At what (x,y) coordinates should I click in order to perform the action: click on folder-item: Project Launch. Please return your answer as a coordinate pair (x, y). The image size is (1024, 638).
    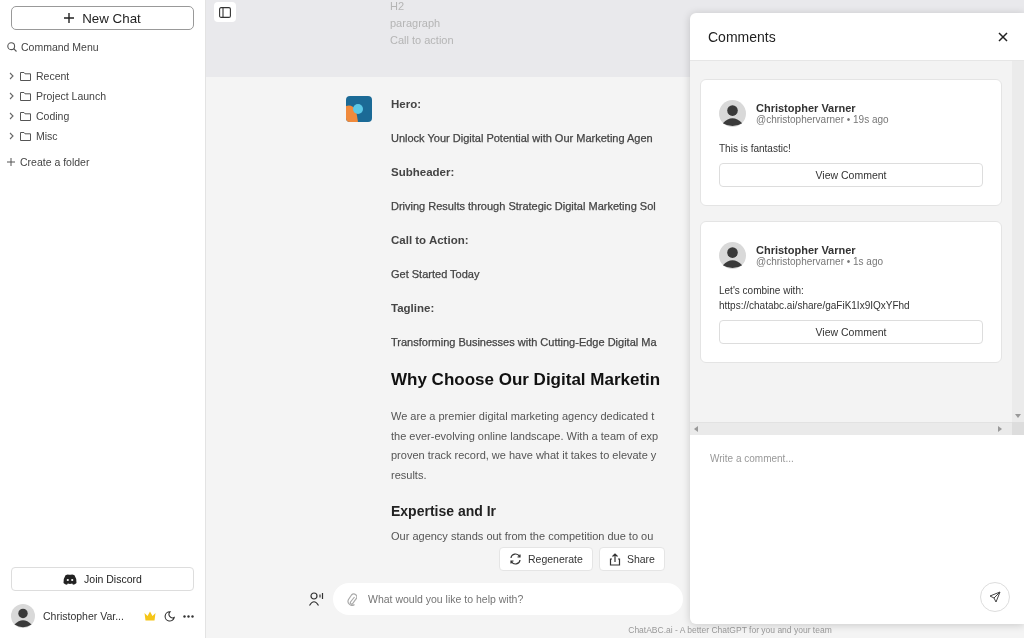
    Looking at the image, I should click on (57, 96).